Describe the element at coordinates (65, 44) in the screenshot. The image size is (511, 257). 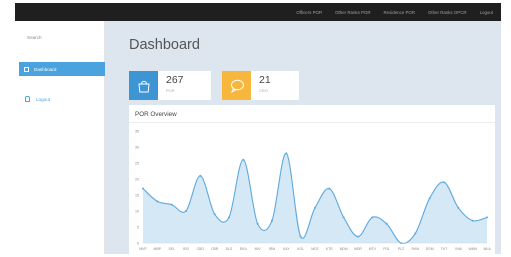
I see `search-input: Search` at that location.